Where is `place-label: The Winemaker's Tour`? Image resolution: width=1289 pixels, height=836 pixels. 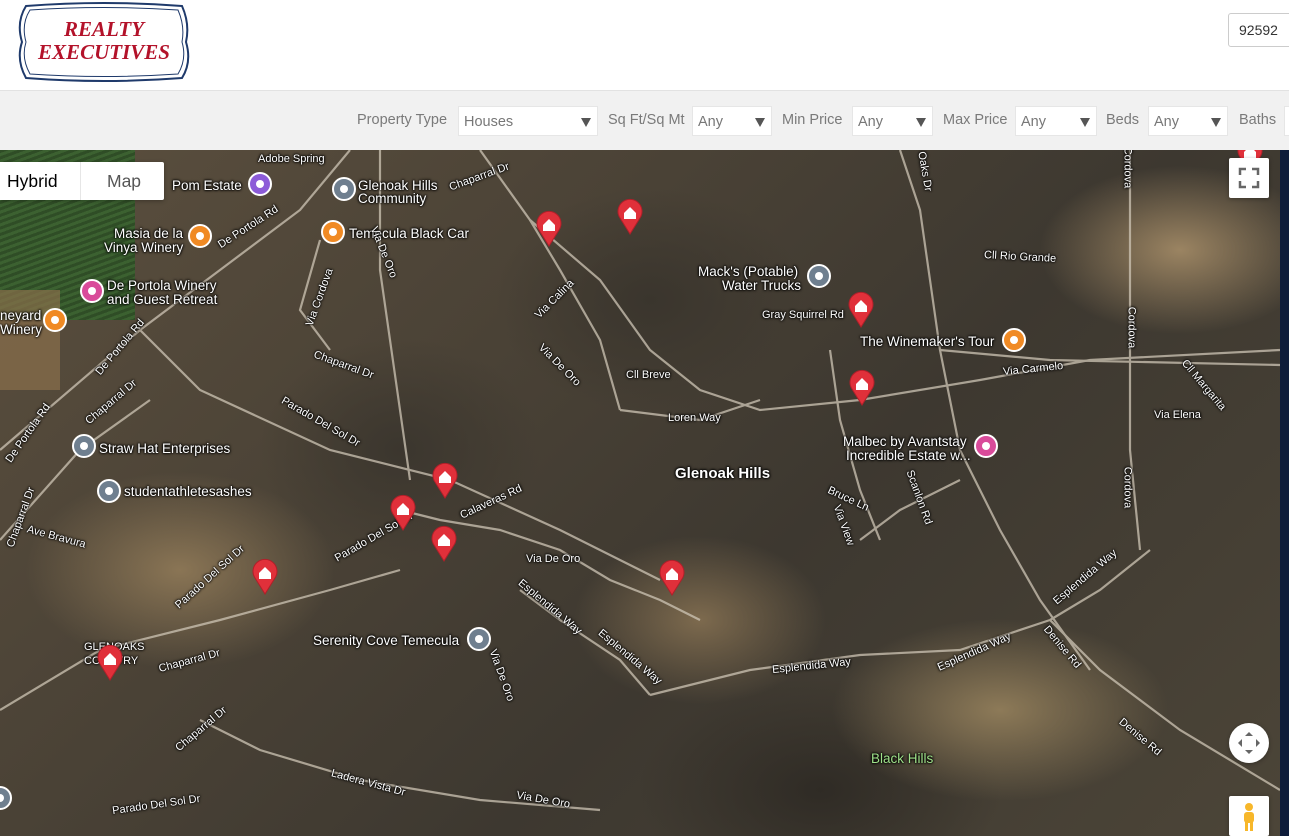
place-label: The Winemaker's Tour is located at coordinates (927, 341).